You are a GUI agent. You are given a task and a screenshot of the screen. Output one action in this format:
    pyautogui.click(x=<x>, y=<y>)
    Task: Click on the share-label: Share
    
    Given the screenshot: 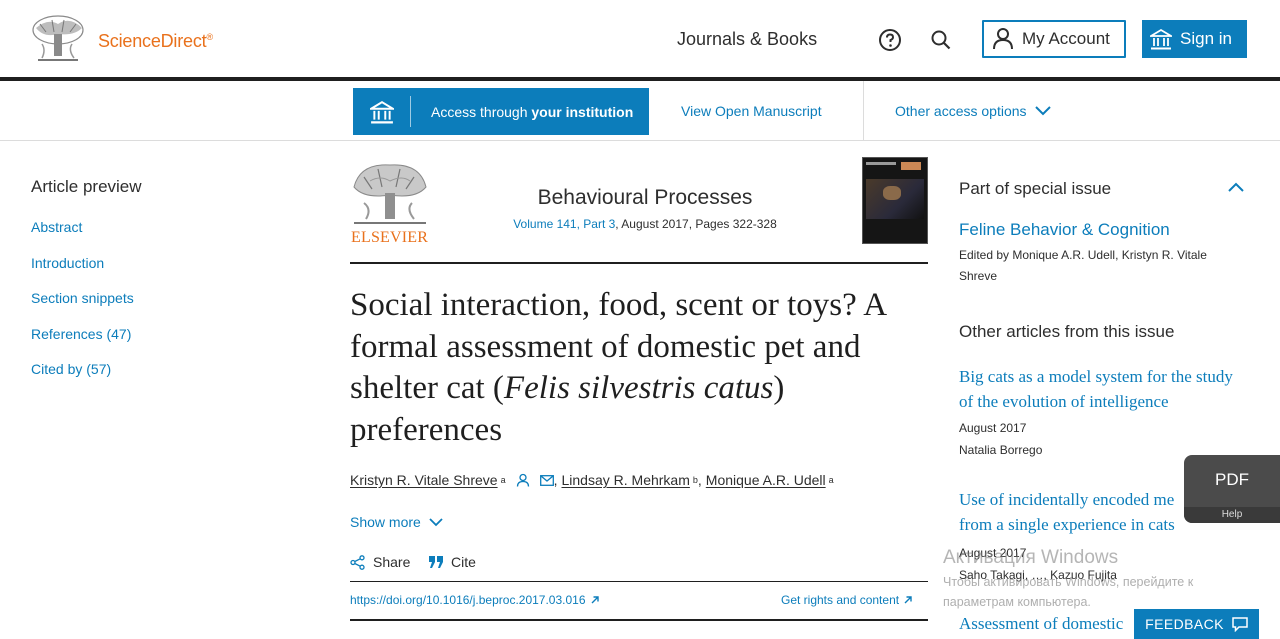 What is the action you would take?
    pyautogui.click(x=392, y=562)
    